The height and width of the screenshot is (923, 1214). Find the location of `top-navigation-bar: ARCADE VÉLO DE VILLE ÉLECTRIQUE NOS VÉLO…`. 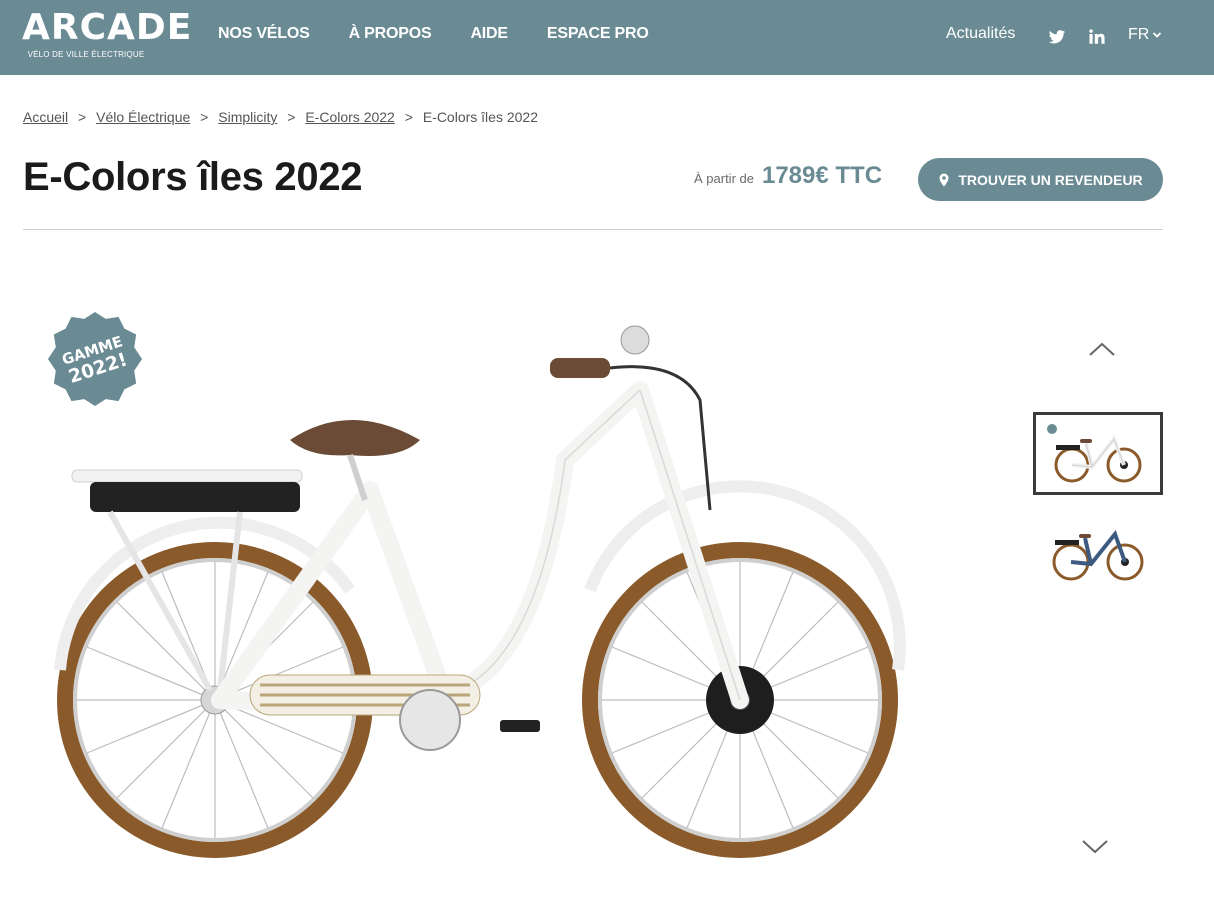

top-navigation-bar: ARCADE VÉLO DE VILLE ÉLECTRIQUE NOS VÉLO… is located at coordinates (607, 37).